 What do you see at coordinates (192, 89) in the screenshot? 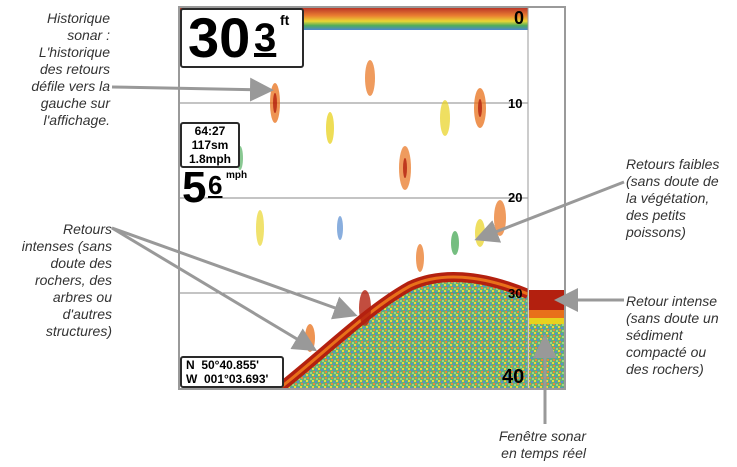
I see `arrow-history` at bounding box center [192, 89].